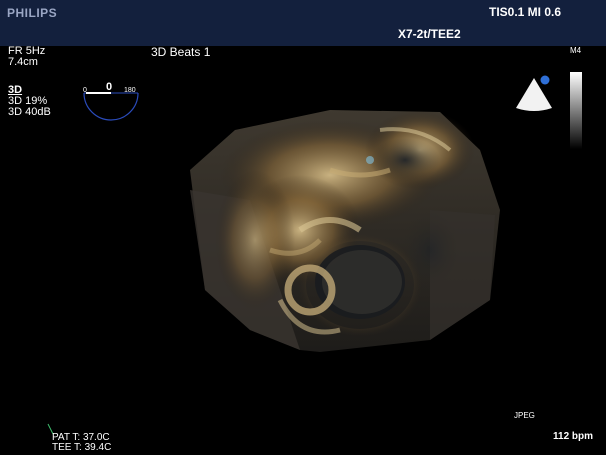  I want to click on format-label: JPEG, so click(524, 415).